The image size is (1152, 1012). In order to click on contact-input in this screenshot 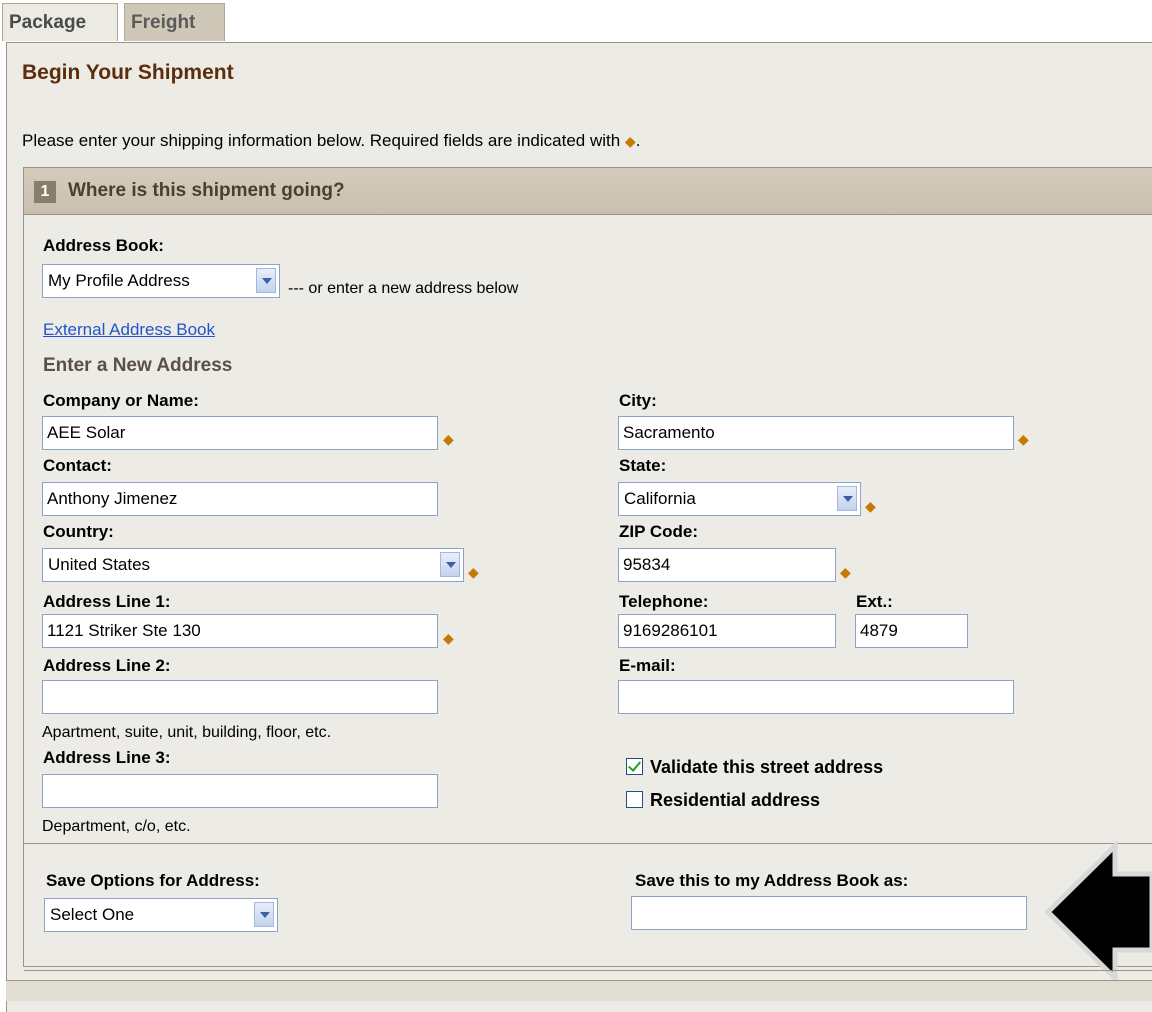, I will do `click(240, 499)`.